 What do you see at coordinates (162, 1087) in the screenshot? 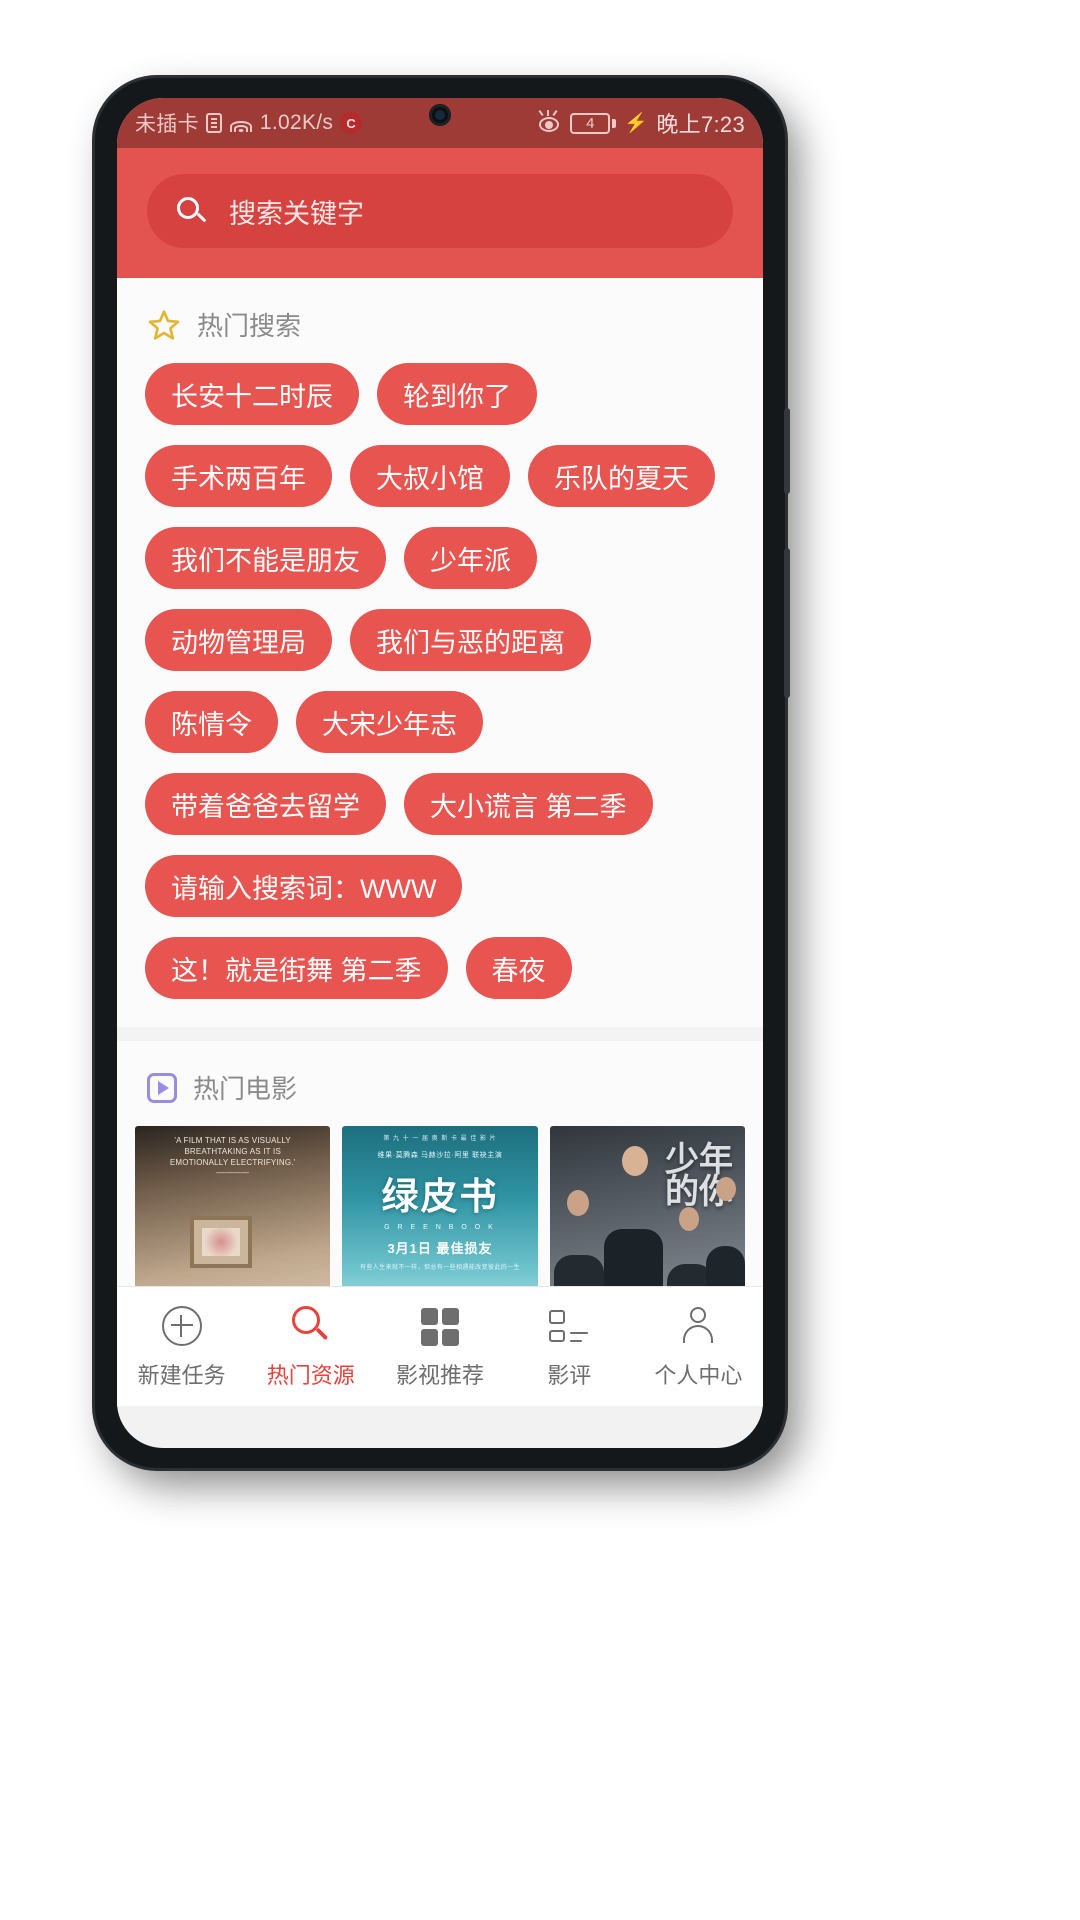
I see `play-box-icon` at bounding box center [162, 1087].